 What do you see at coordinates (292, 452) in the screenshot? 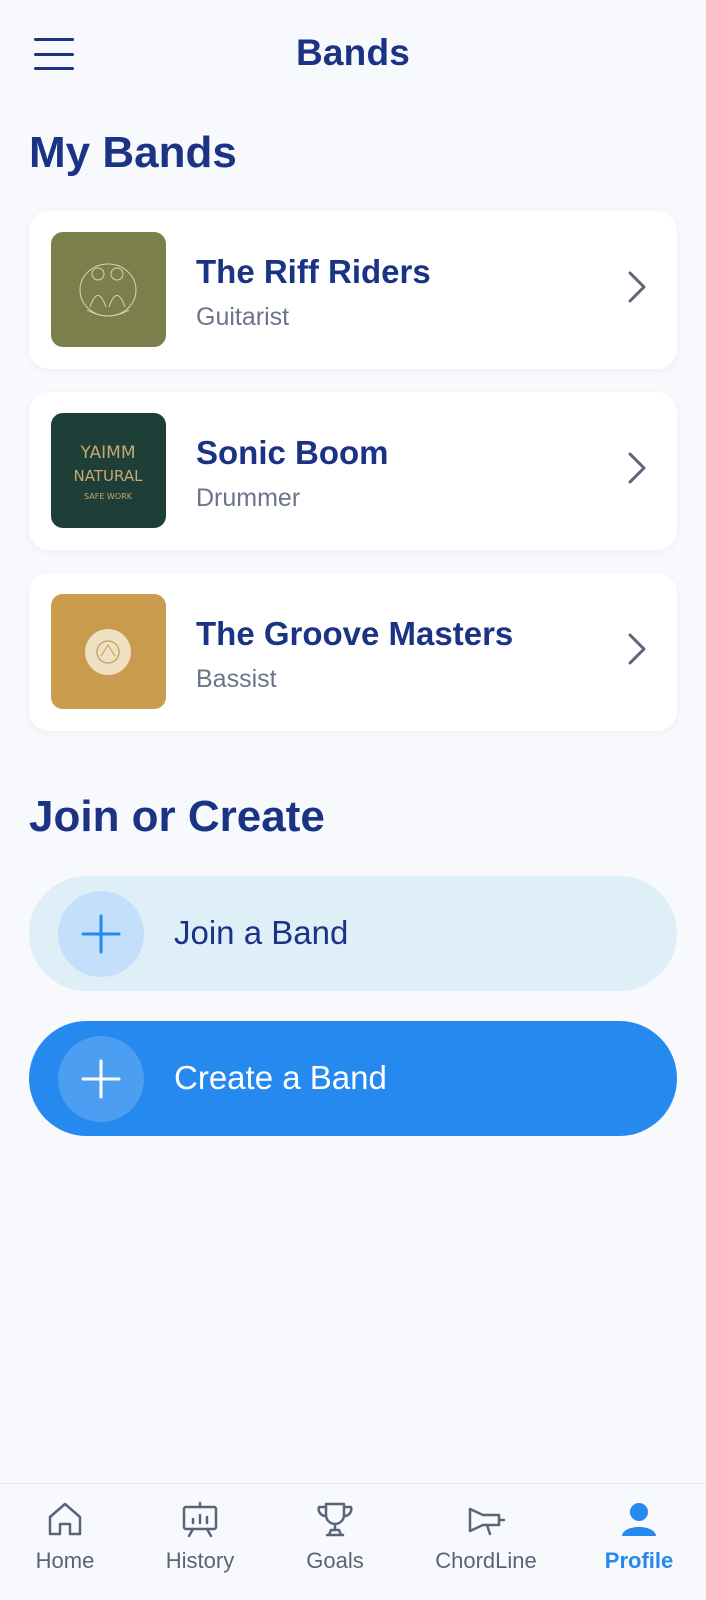
I see `band-name: Sonic Boom` at bounding box center [292, 452].